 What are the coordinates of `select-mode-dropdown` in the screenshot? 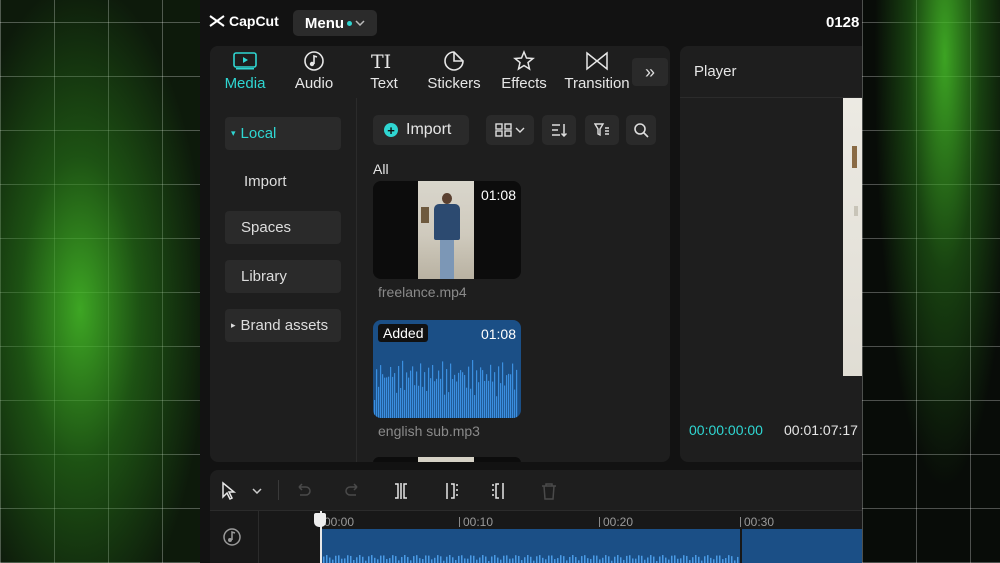 It's located at (257, 491).